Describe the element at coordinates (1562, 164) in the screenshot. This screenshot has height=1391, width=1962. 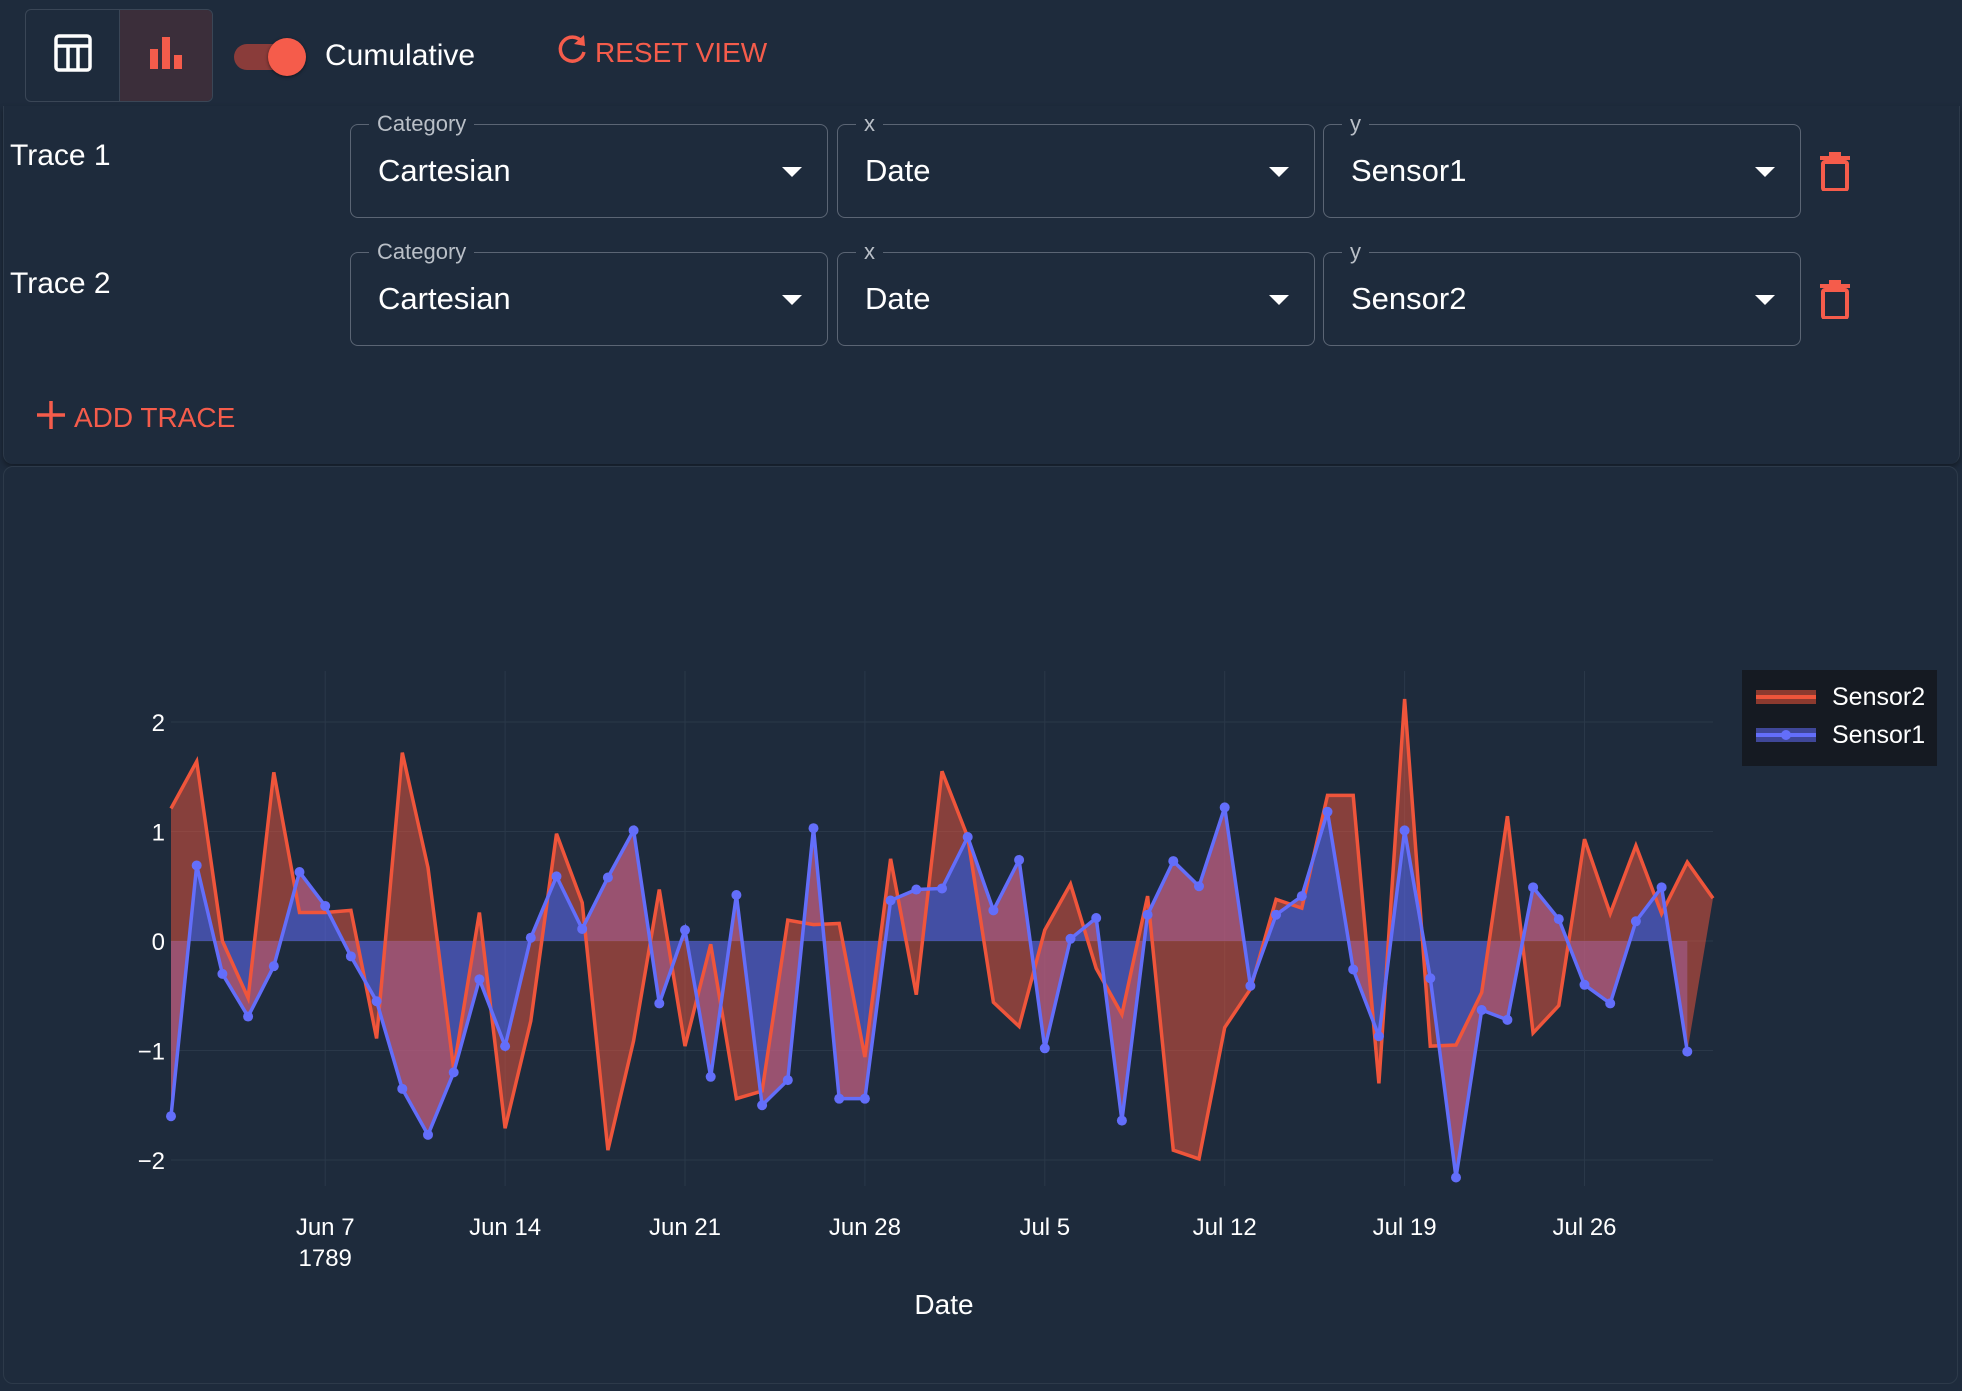
I see `y-select: y Sensor1` at that location.